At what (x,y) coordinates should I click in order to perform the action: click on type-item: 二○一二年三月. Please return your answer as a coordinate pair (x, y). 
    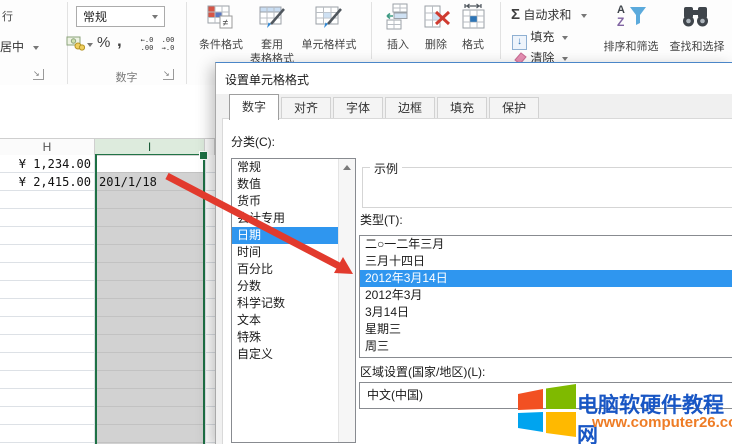
    Looking at the image, I should click on (546, 244).